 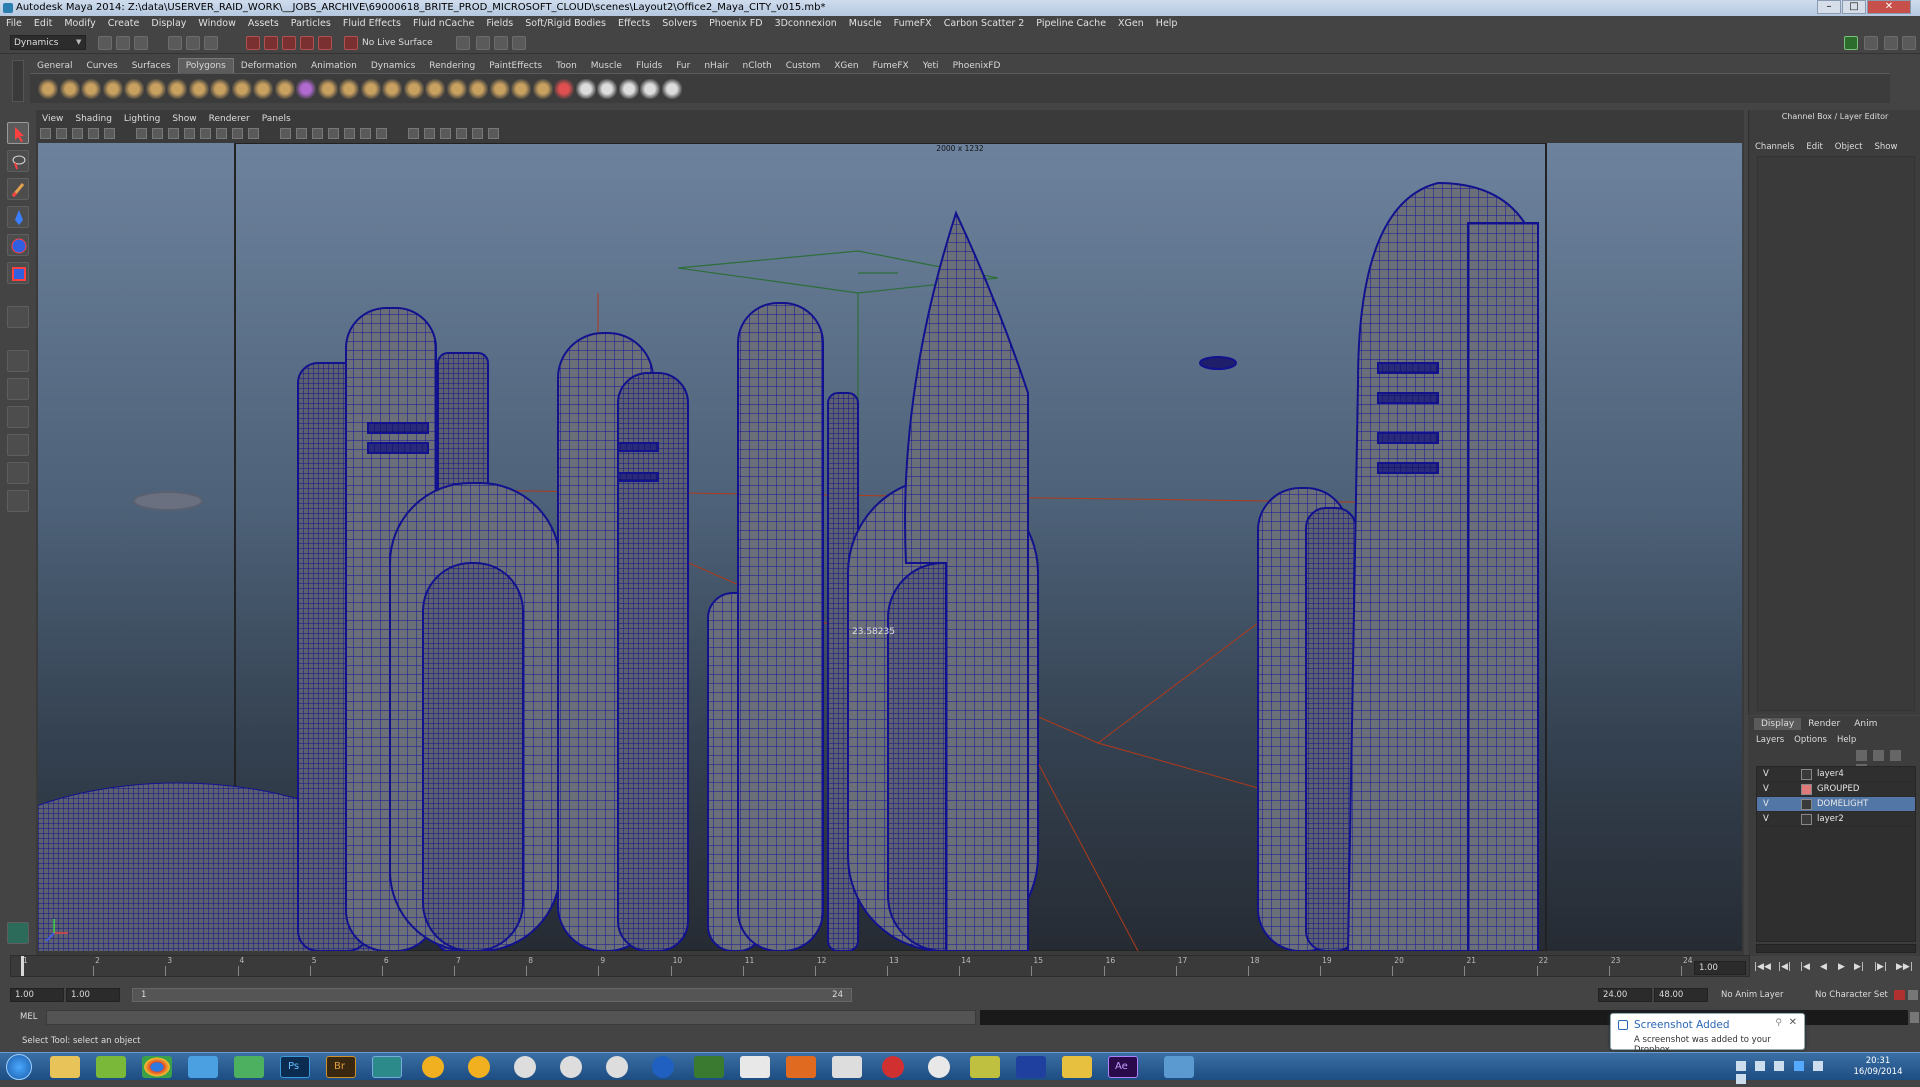 What do you see at coordinates (77, 133) in the screenshot?
I see `bookmarks-icon` at bounding box center [77, 133].